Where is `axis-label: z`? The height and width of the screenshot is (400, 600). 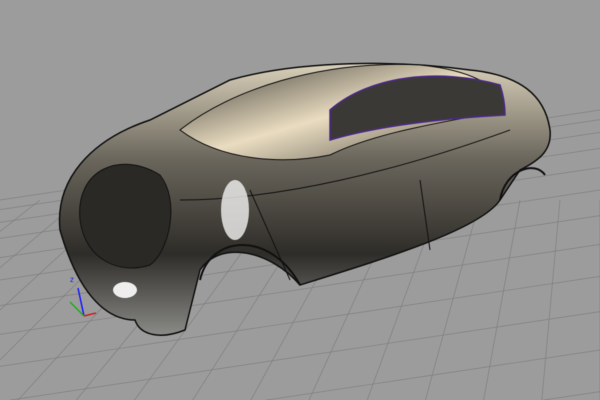
axis-label: z is located at coordinates (72, 280).